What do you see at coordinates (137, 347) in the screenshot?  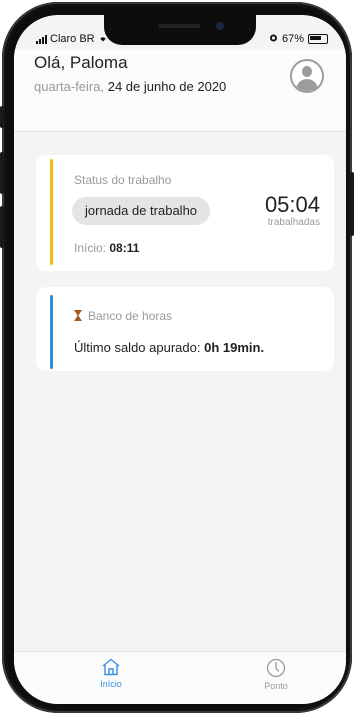 I see `balance-label: Último saldo apurado:` at bounding box center [137, 347].